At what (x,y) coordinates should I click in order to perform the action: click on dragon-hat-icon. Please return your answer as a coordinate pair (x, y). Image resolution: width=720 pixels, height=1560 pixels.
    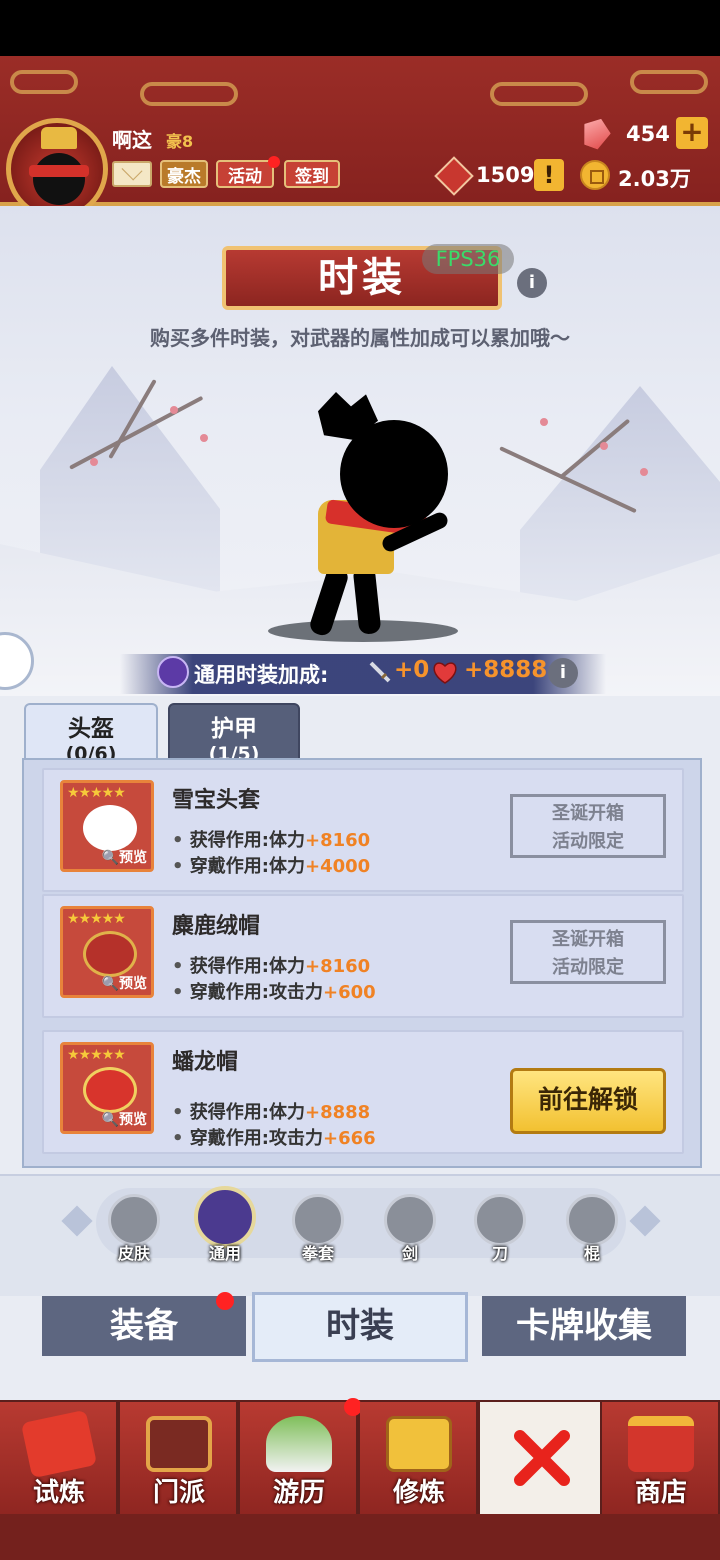
    Looking at the image, I should click on (110, 1090).